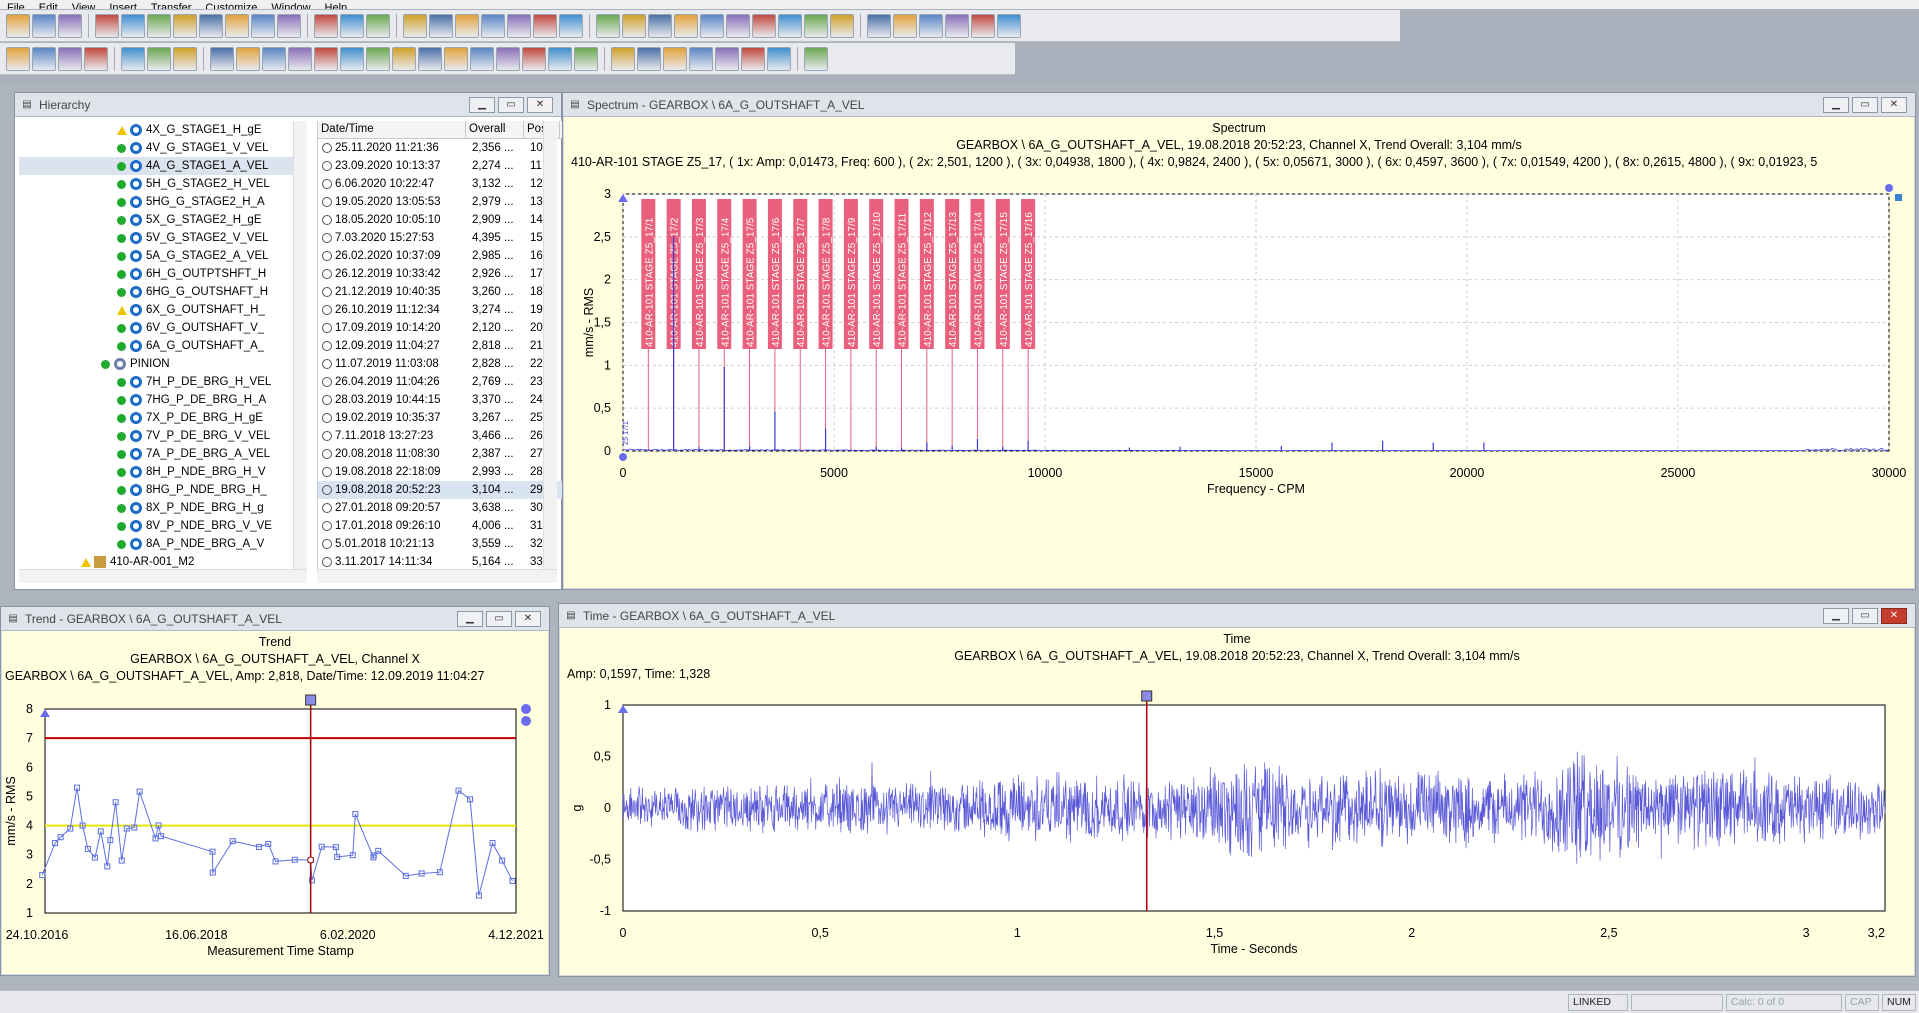 The height and width of the screenshot is (1013, 1919). What do you see at coordinates (222, 58) in the screenshot?
I see `plot-1-icon` at bounding box center [222, 58].